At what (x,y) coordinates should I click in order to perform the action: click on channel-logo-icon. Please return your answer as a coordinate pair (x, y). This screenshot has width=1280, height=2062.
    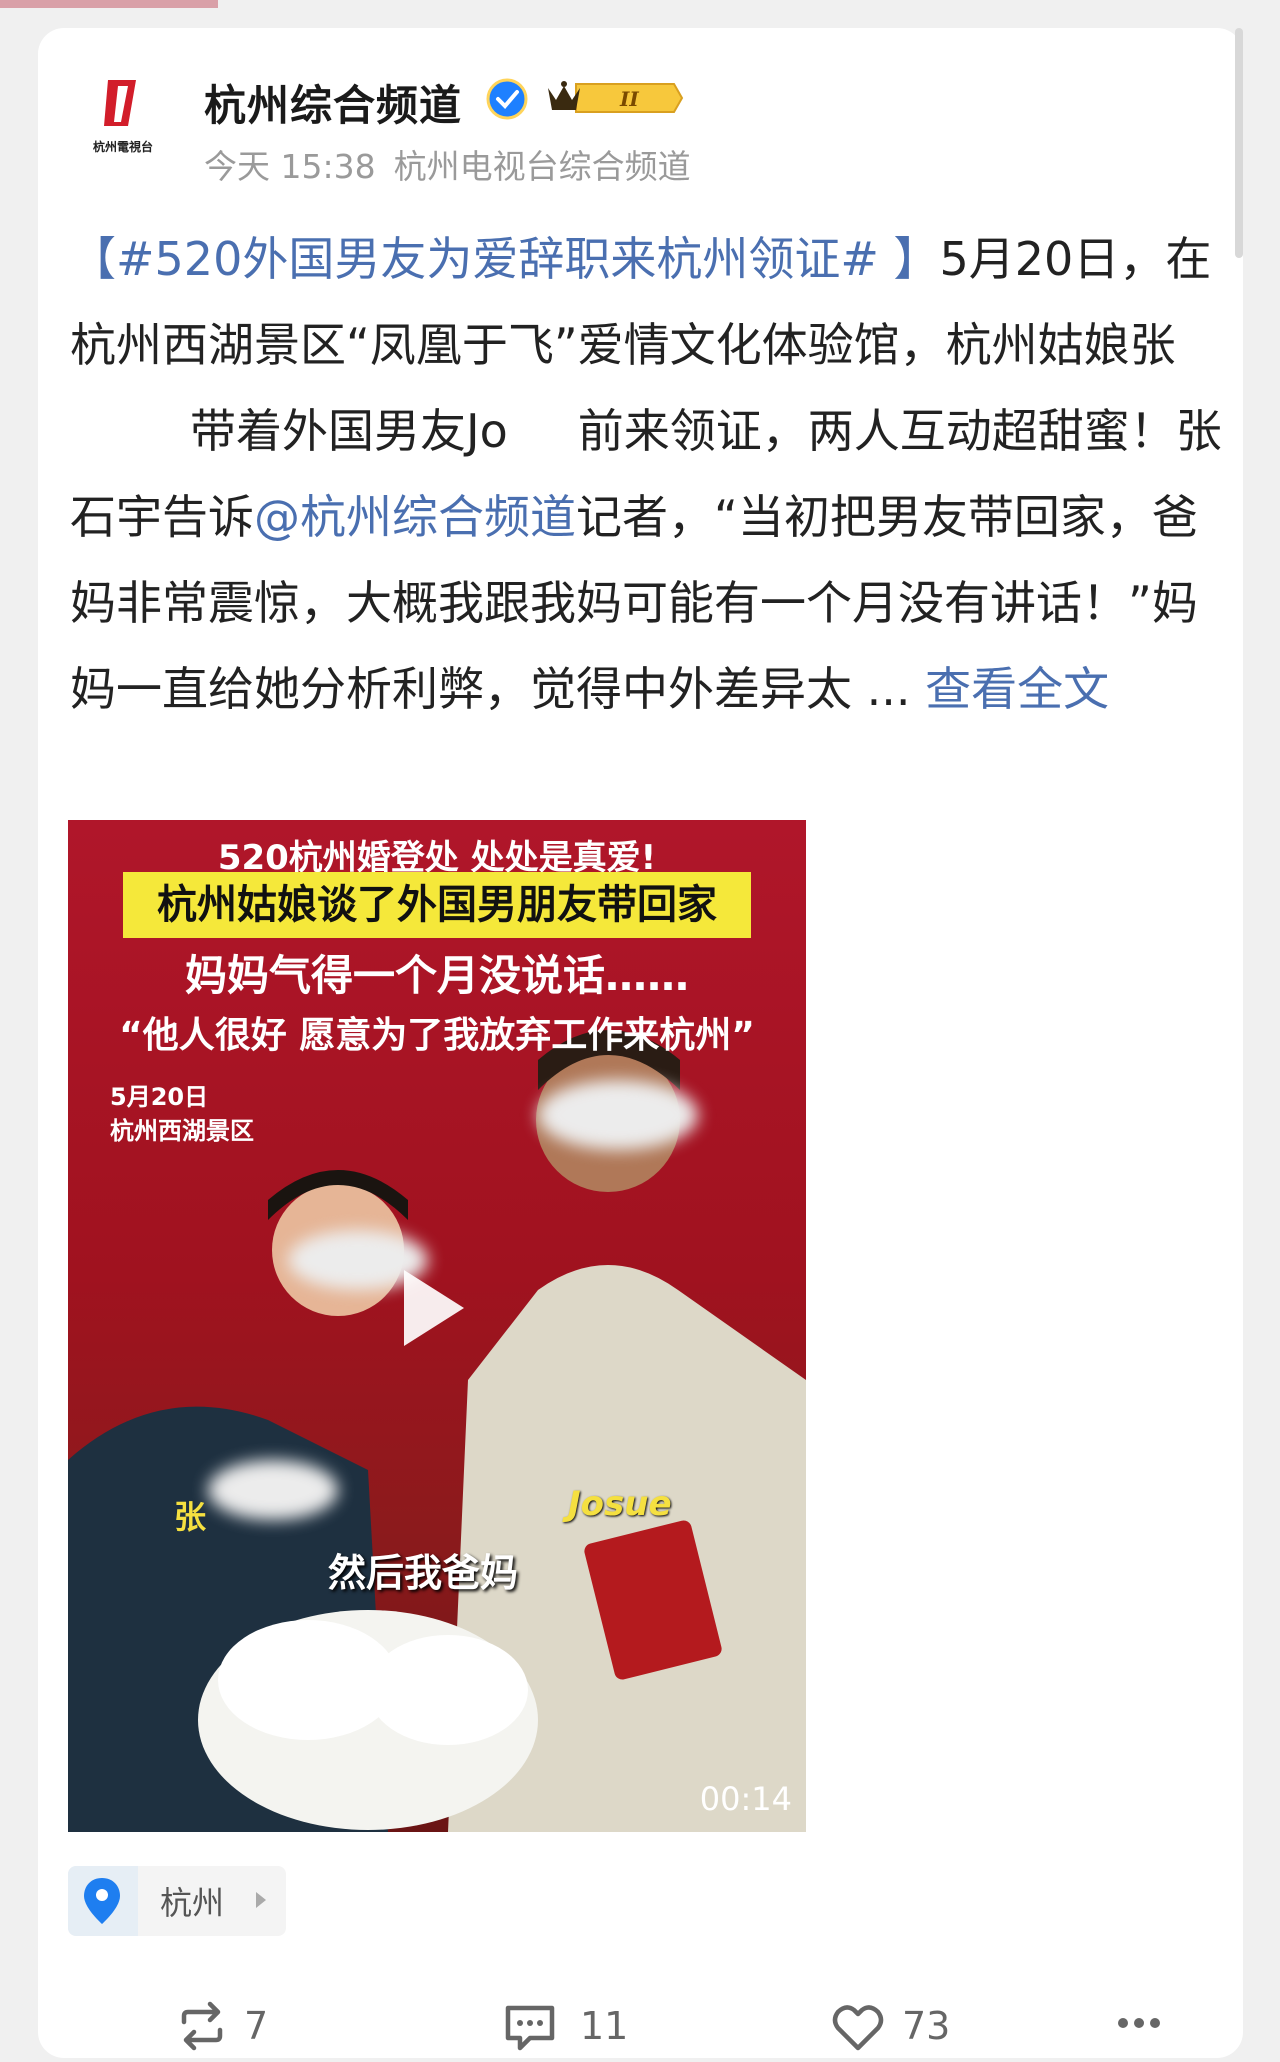
    Looking at the image, I should click on (120, 103).